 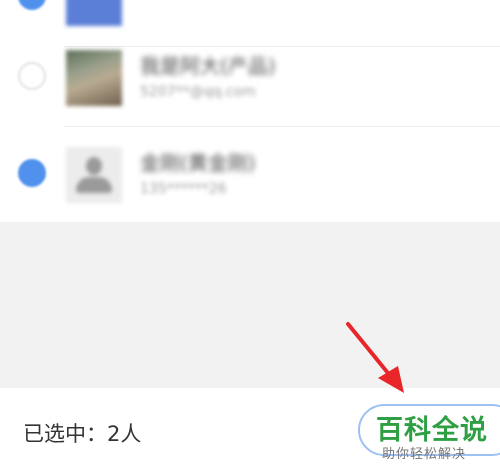 What do you see at coordinates (94, 13) in the screenshot?
I see `partial-avatar` at bounding box center [94, 13].